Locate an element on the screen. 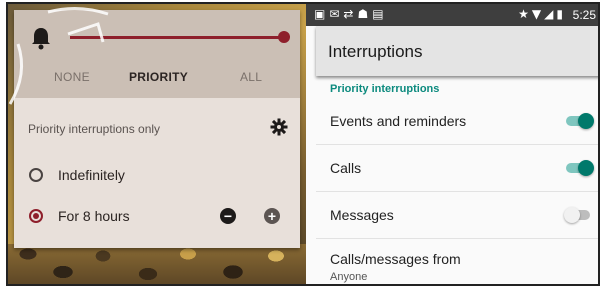 This screenshot has height=291, width=607. mode-tab-all: ALL is located at coordinates (251, 77).